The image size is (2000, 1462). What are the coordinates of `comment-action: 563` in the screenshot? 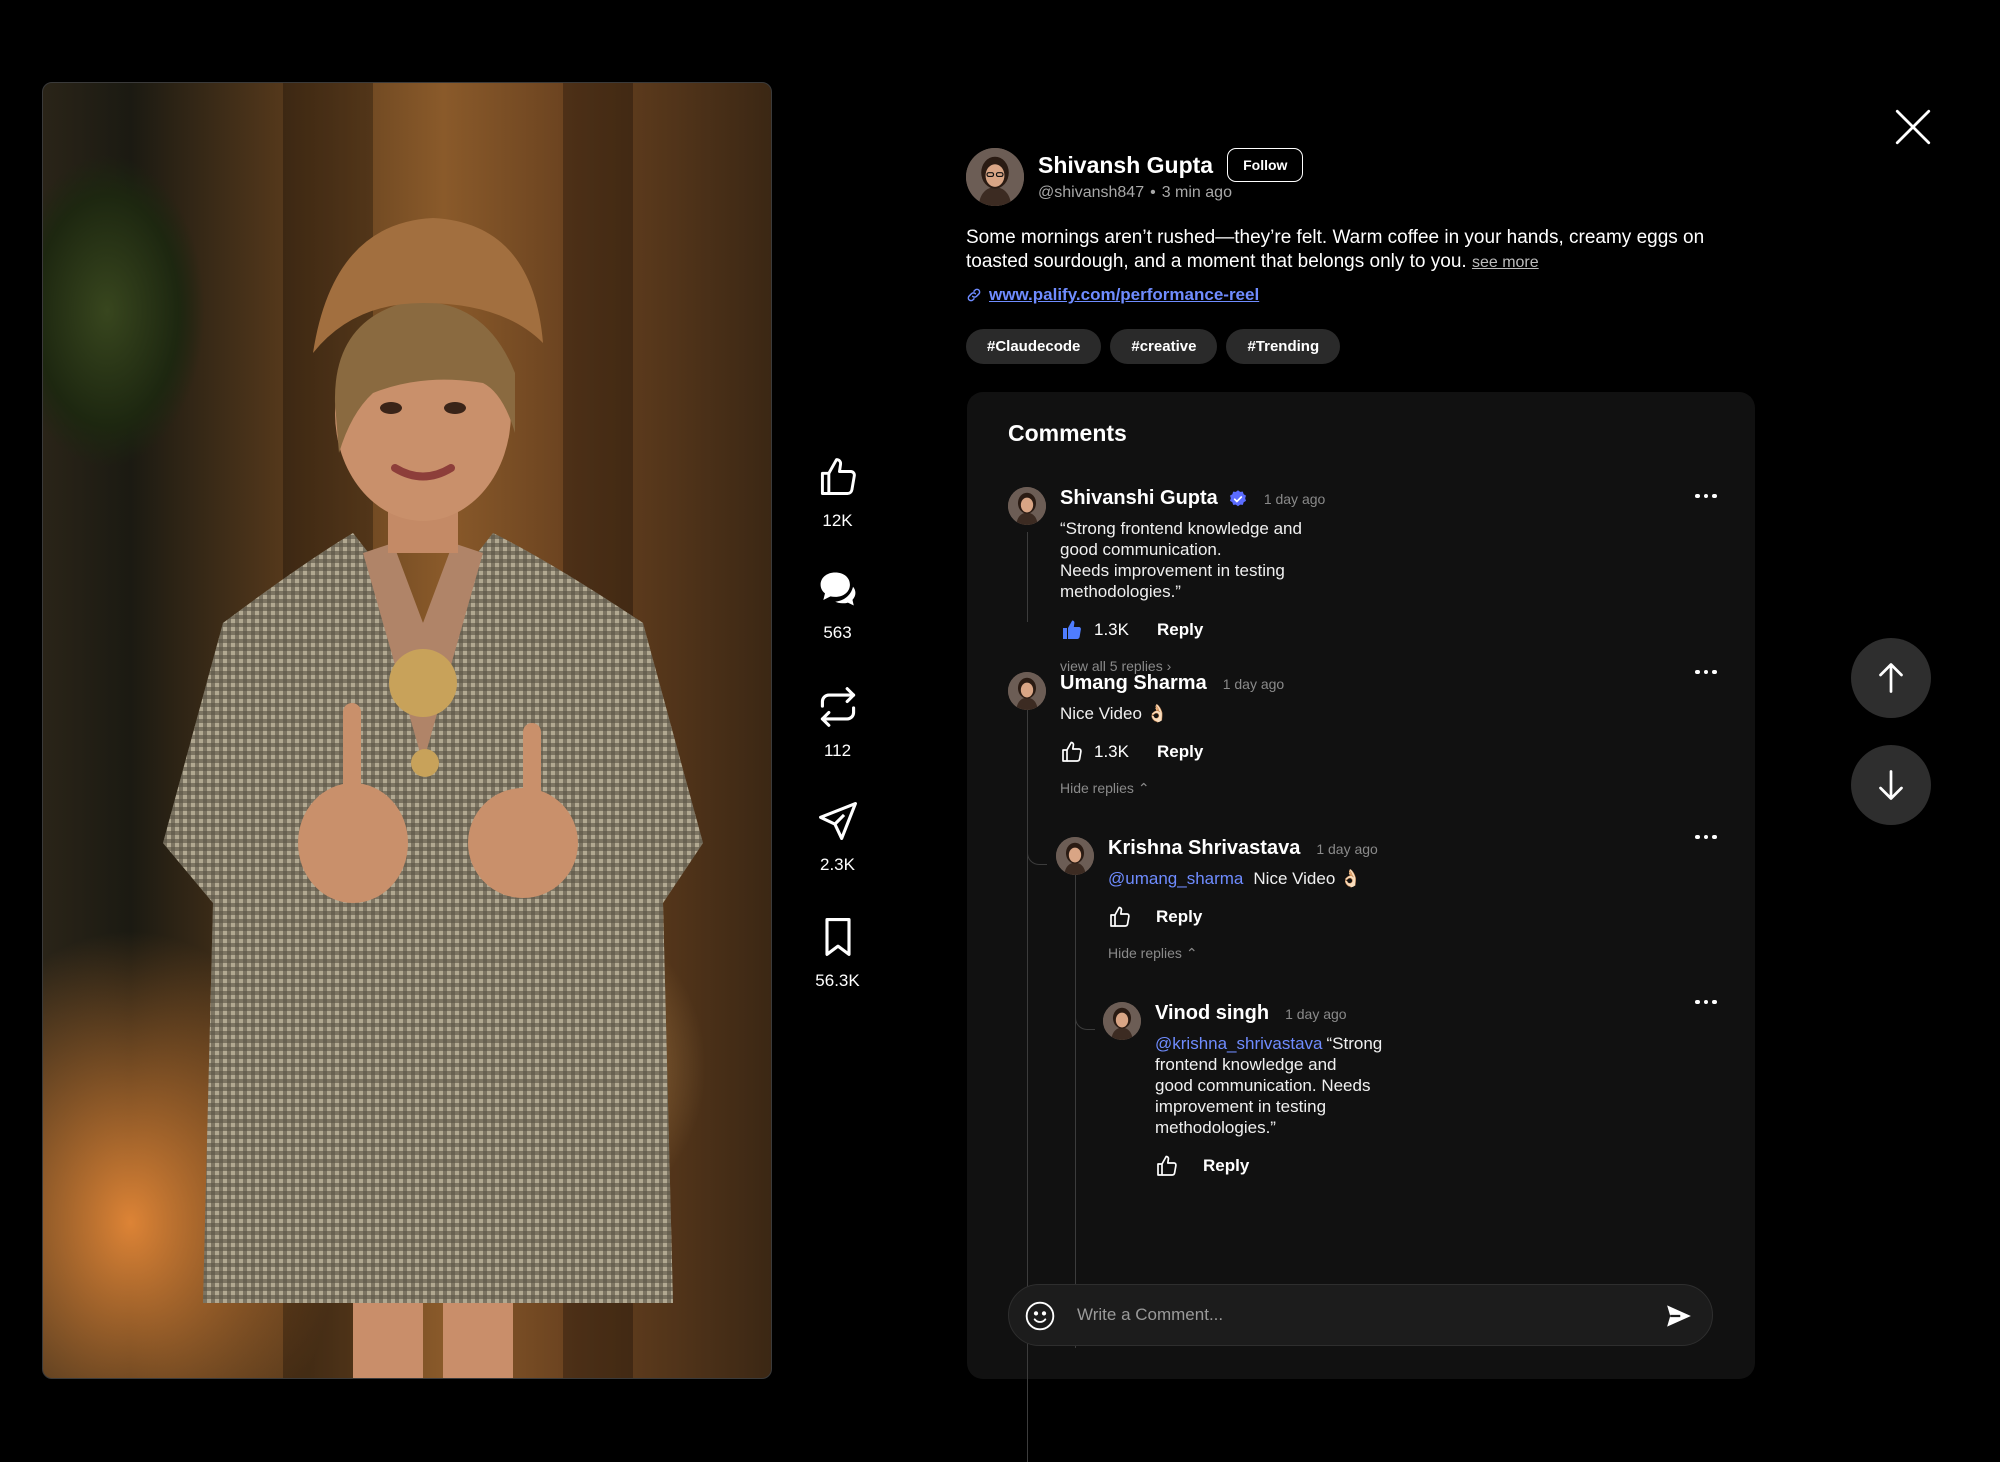 It's located at (837, 605).